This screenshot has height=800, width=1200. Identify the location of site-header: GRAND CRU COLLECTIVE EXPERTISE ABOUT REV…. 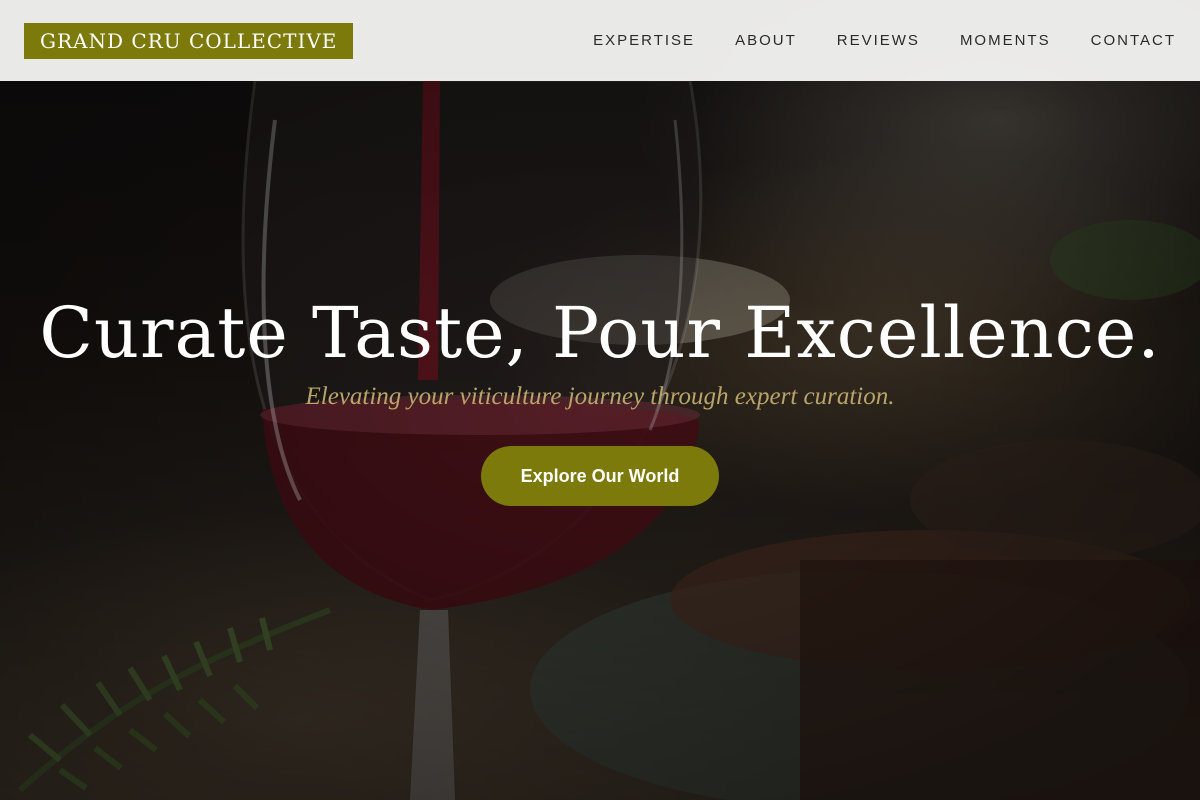
(600, 40).